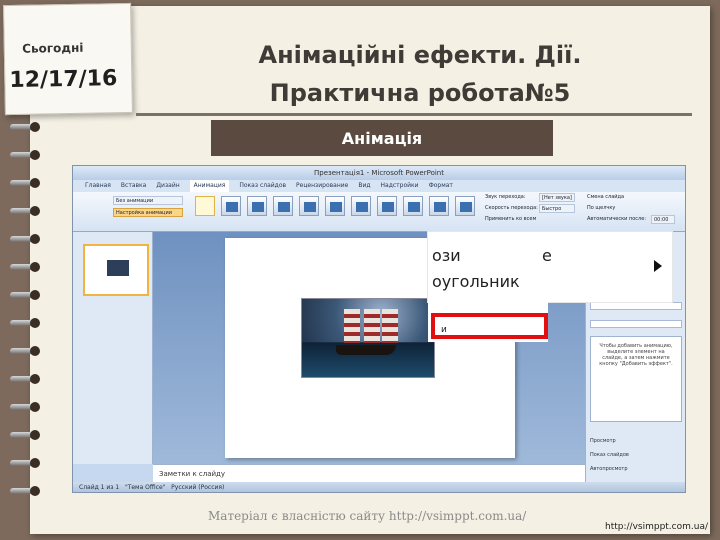 The width and height of the screenshot is (720, 540). I want to click on notes-field: Заметки к слайду, so click(369, 473).